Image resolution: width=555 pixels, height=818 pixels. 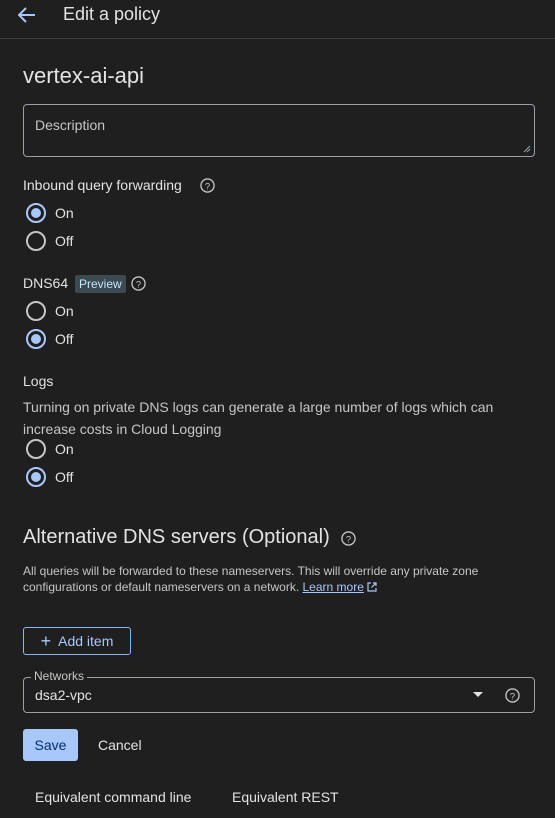 I want to click on dropdown-arrow-icon, so click(x=478, y=694).